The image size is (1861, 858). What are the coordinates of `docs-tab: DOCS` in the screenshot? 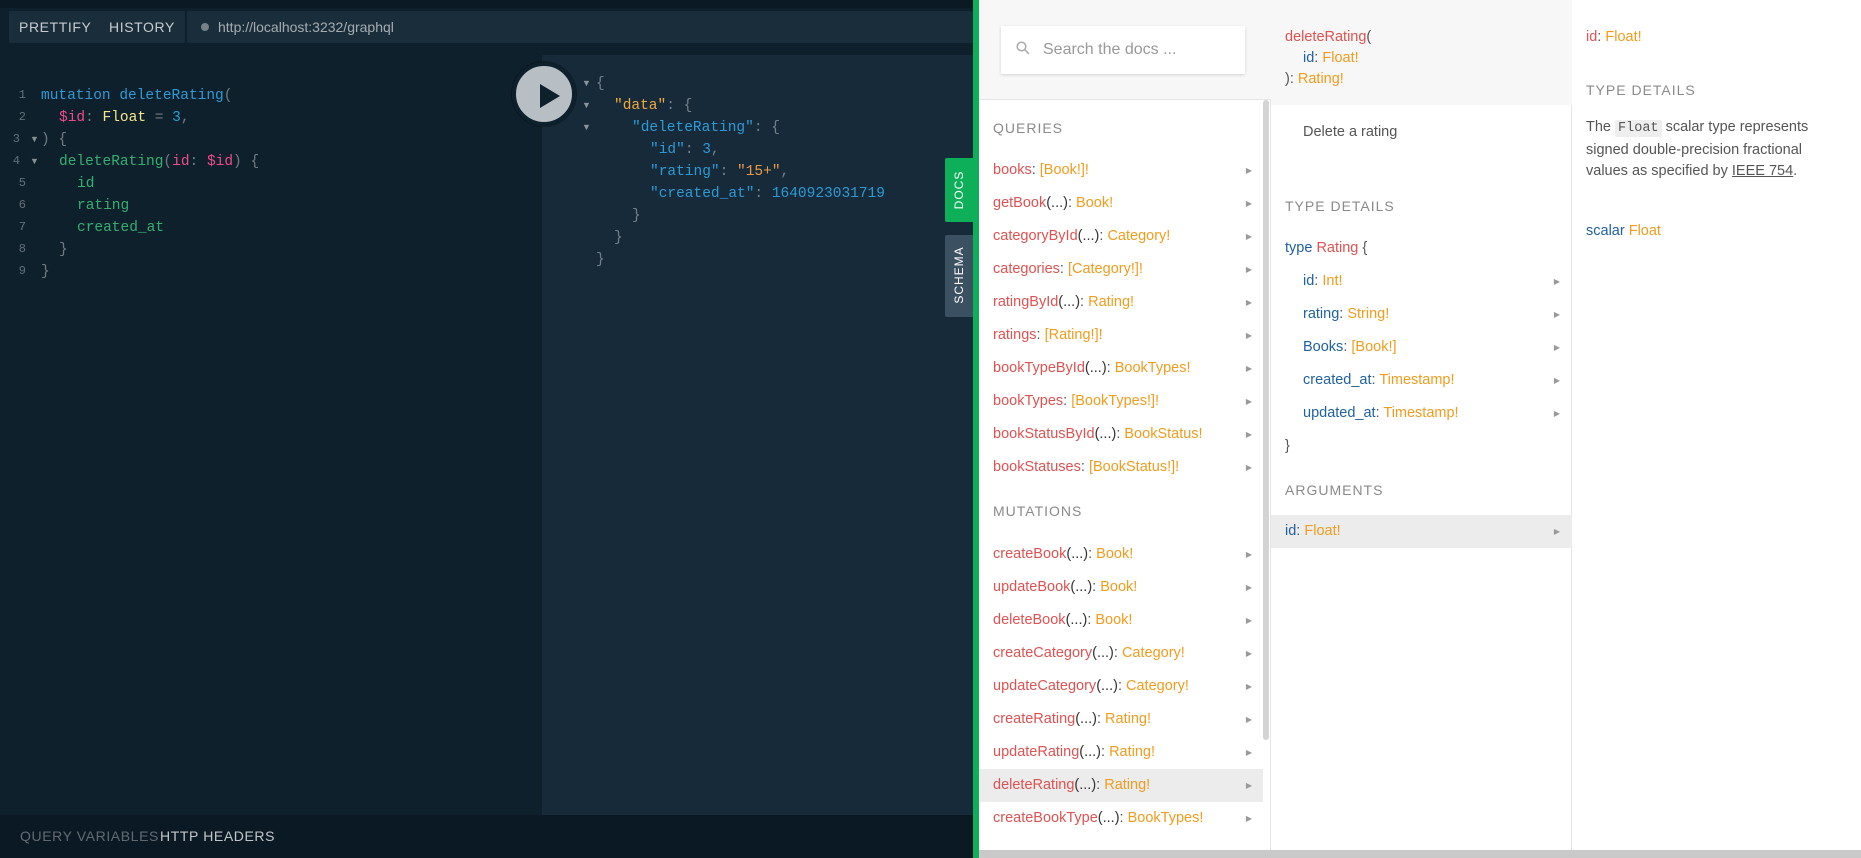 It's located at (959, 190).